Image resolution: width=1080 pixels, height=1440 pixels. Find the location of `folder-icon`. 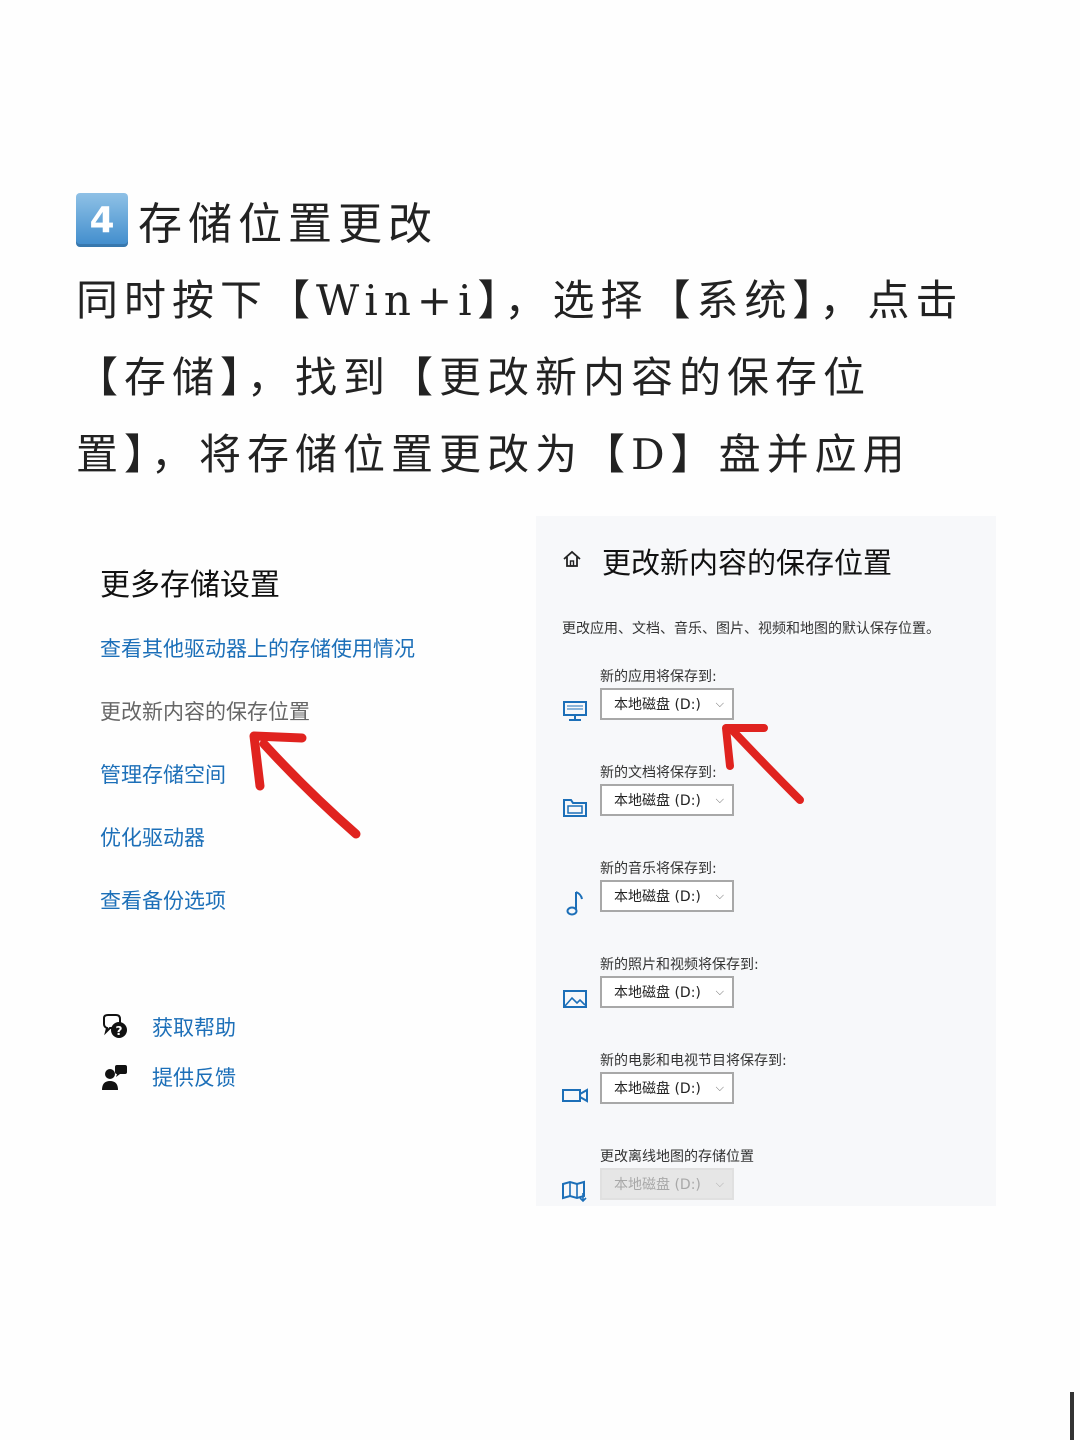

folder-icon is located at coordinates (575, 807).